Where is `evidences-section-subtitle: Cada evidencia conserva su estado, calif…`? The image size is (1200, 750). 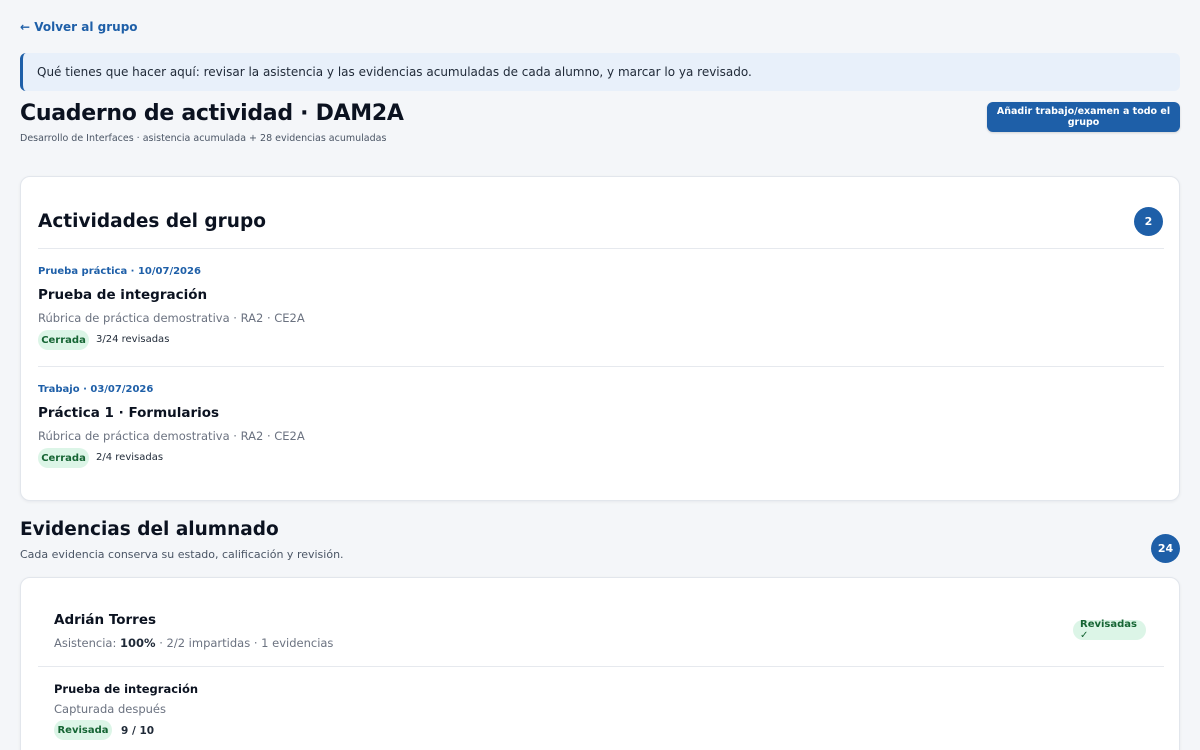
evidences-section-subtitle: Cada evidencia conserva su estado, calif… is located at coordinates (182, 554).